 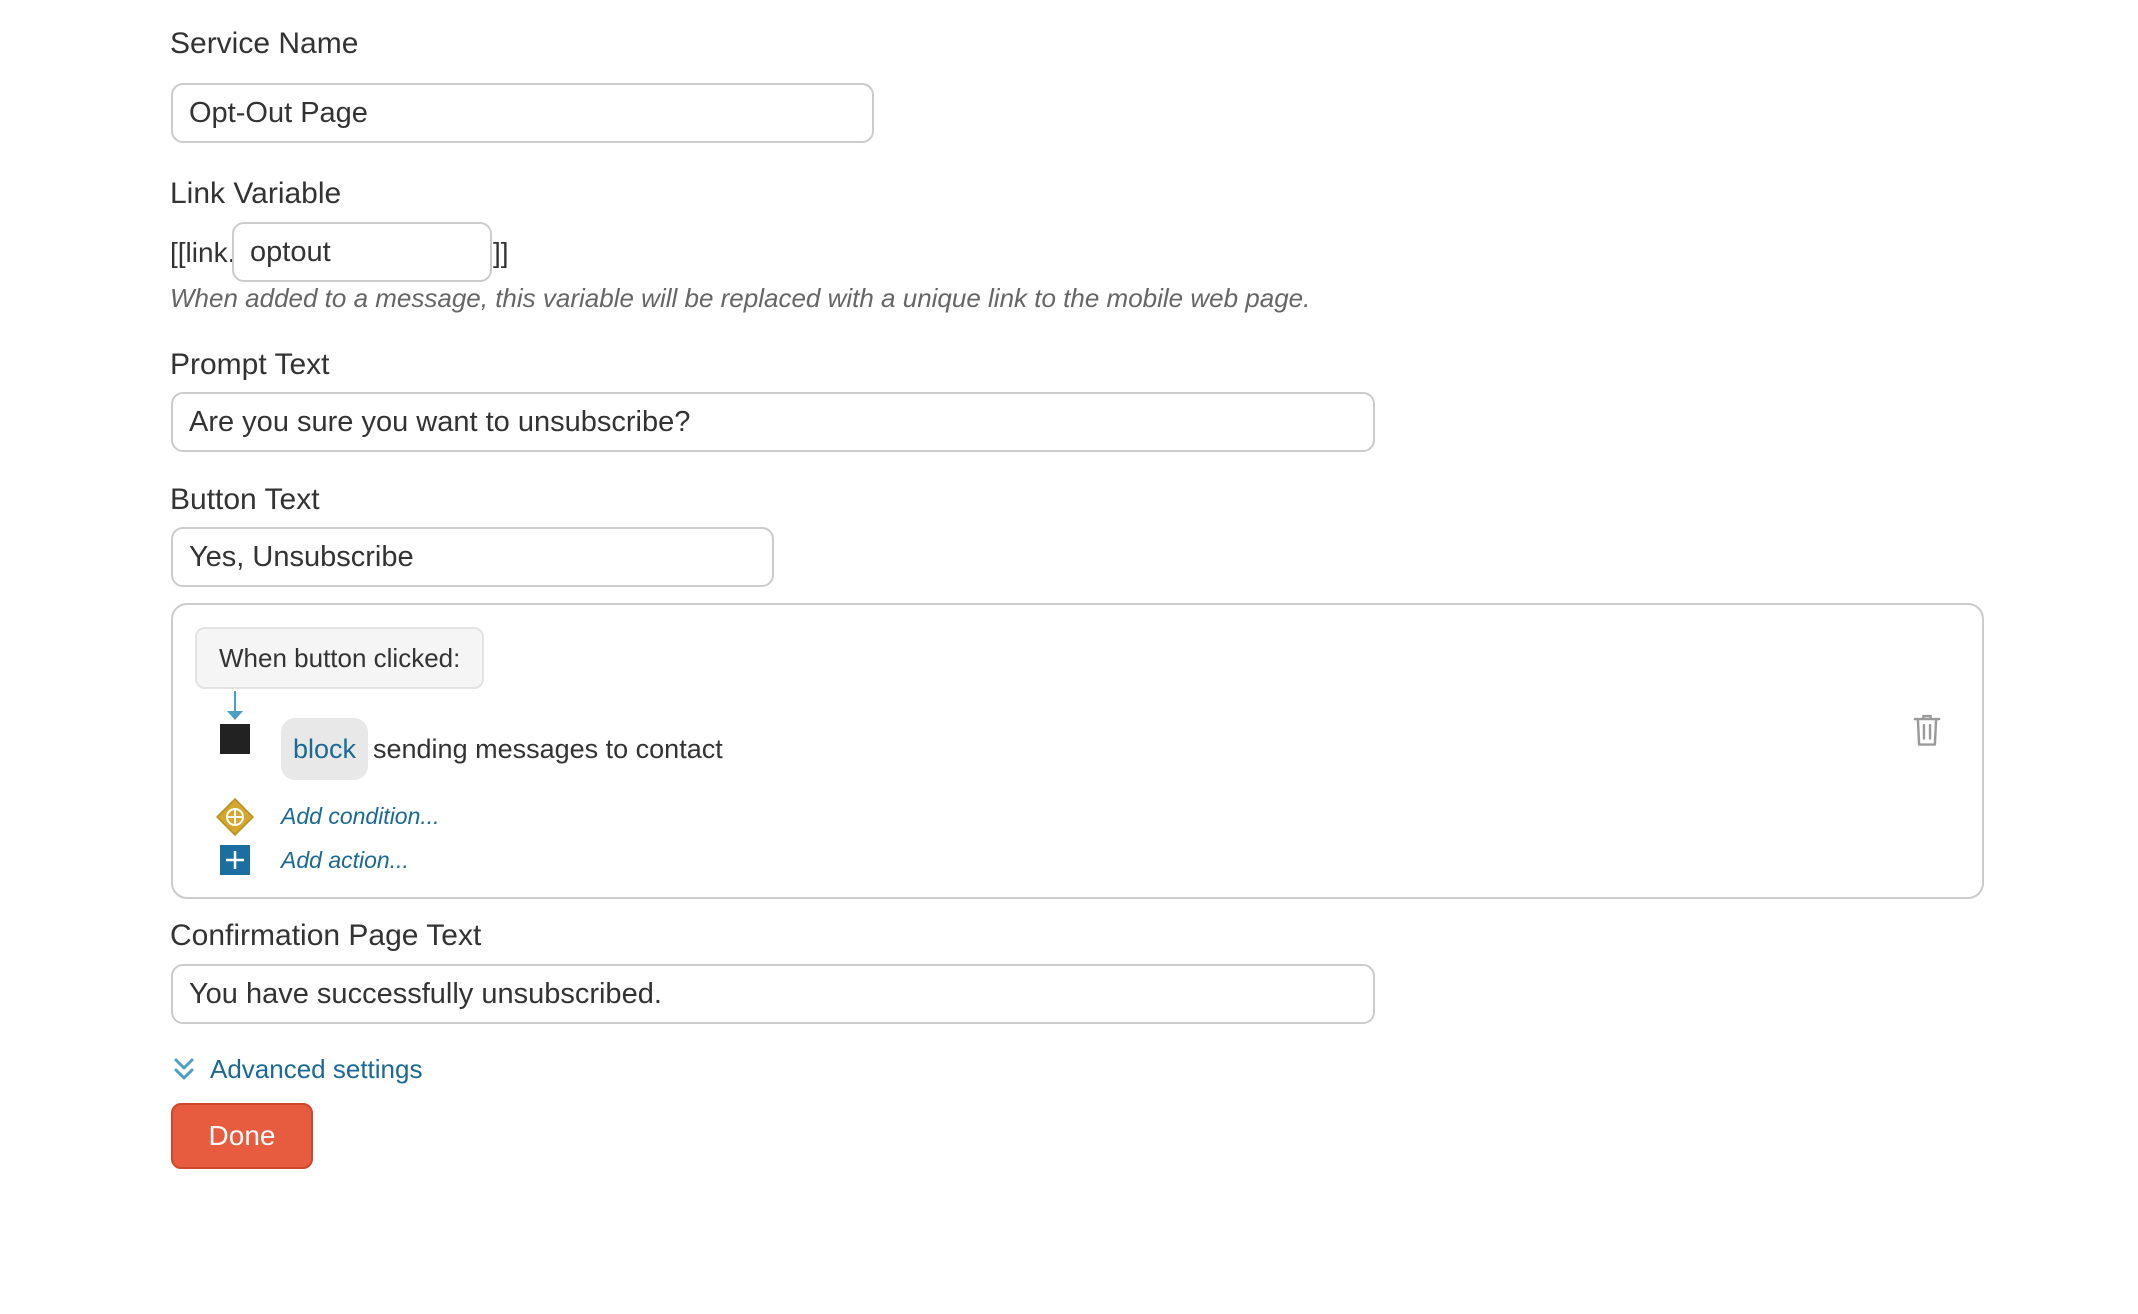 I want to click on confirmation-text-label: Confirmation Page Text, so click(x=326, y=935).